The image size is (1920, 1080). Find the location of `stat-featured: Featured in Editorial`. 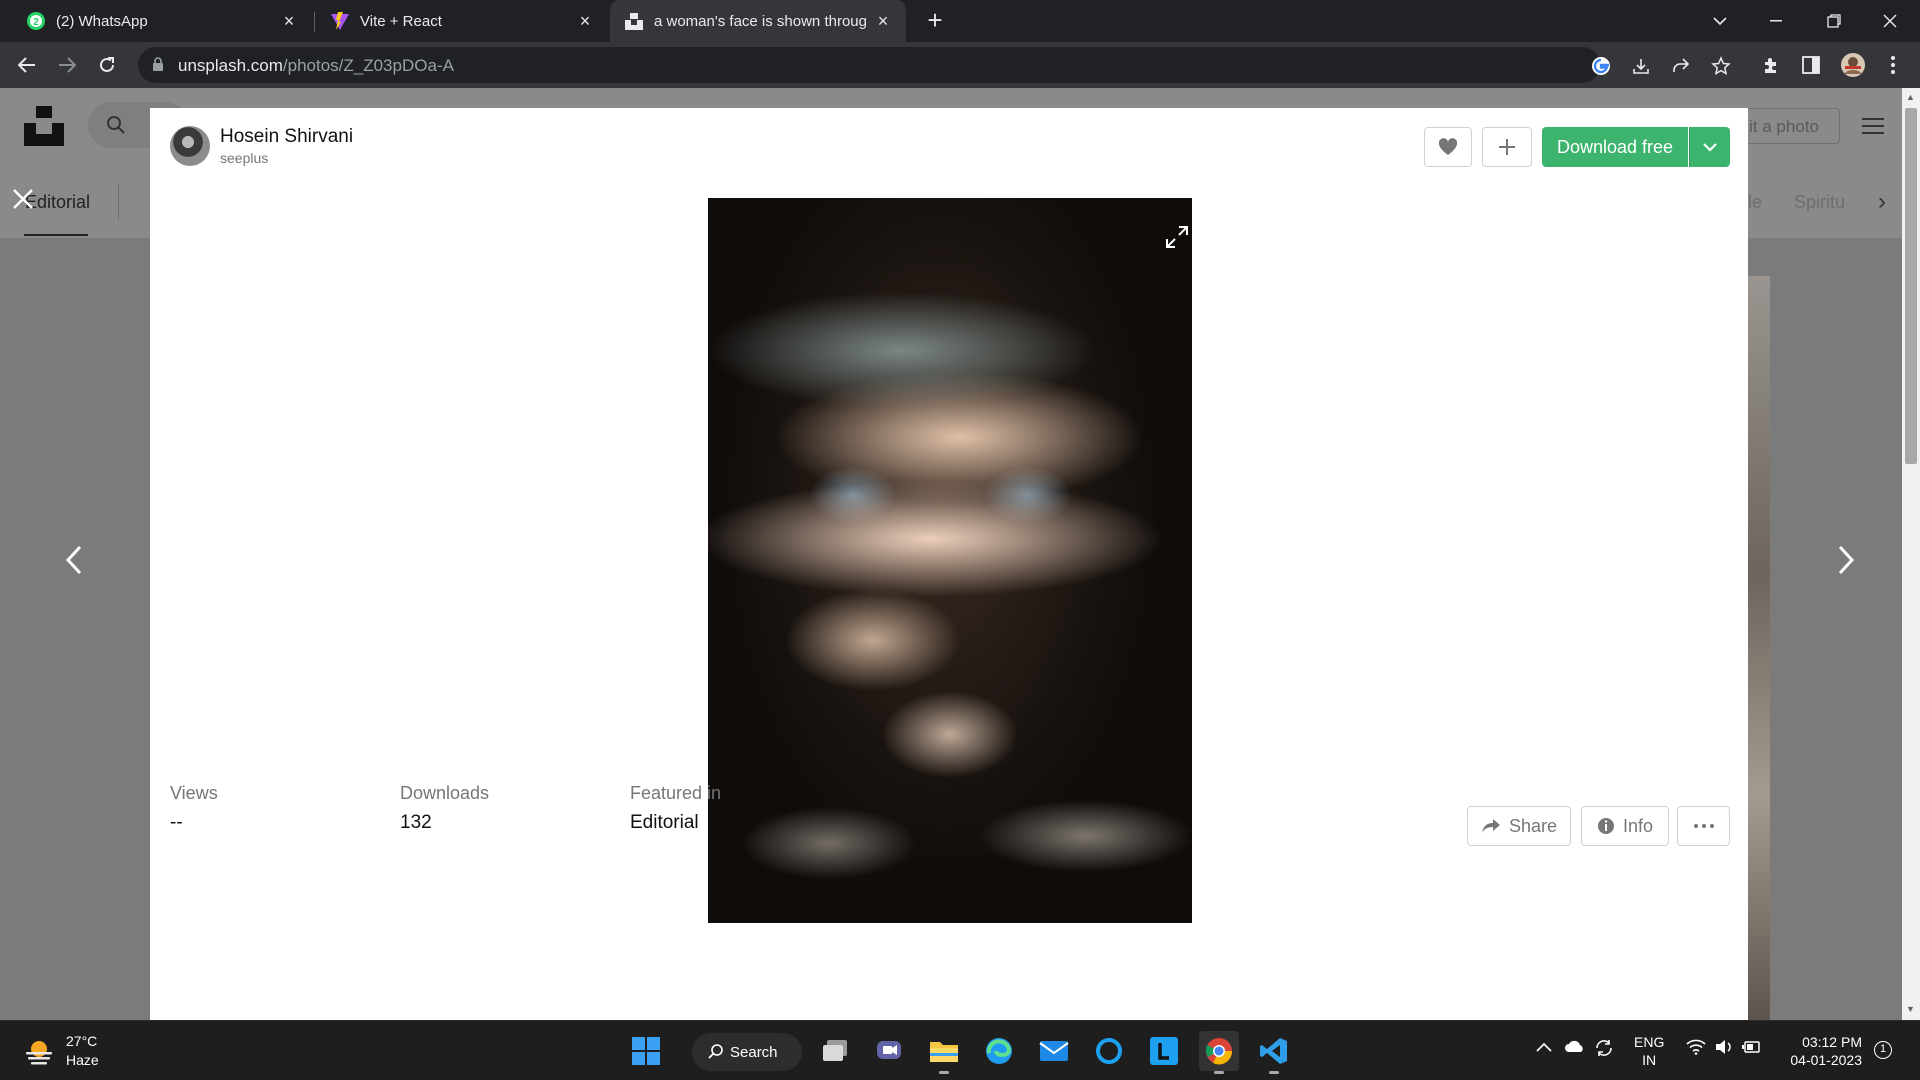

stat-featured: Featured in Editorial is located at coordinates (675, 808).